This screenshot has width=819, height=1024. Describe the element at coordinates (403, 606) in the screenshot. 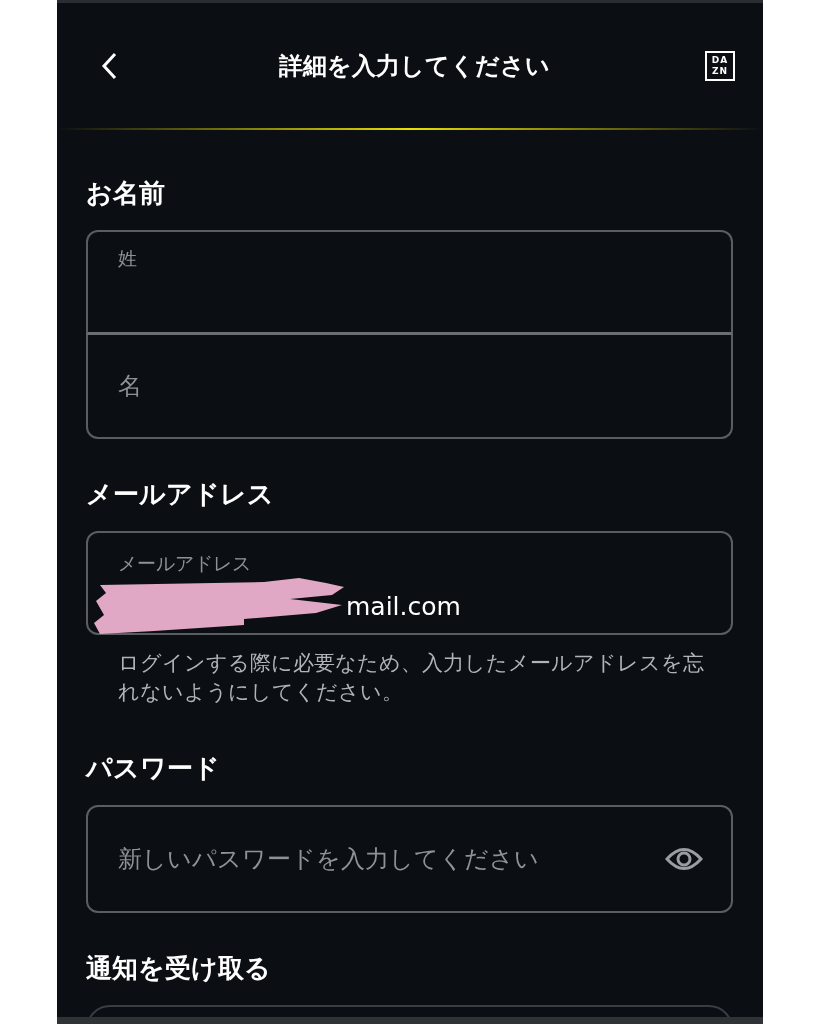

I see `field-value: mail.com` at that location.